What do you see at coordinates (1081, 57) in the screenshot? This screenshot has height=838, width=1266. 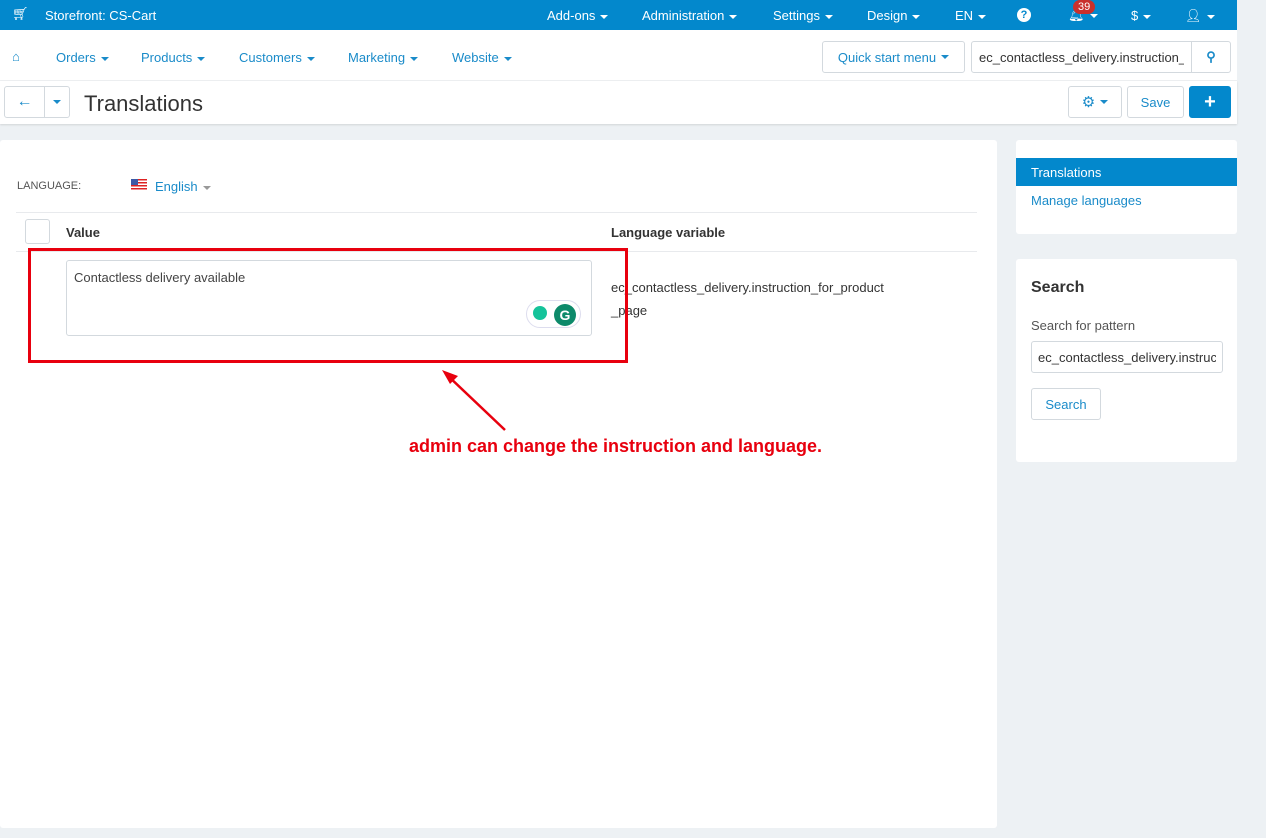 I see `global-search-input` at bounding box center [1081, 57].